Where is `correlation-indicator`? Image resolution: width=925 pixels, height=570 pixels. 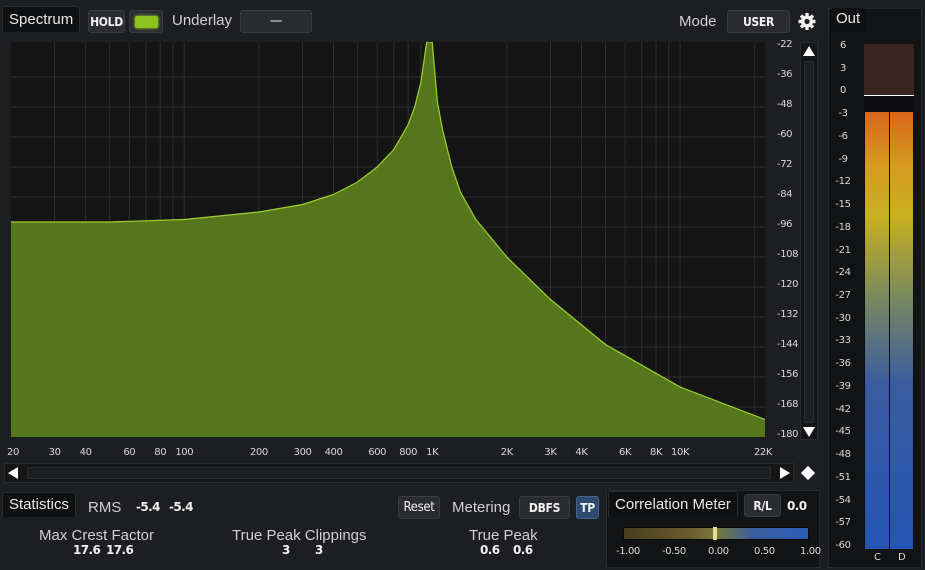 correlation-indicator is located at coordinates (715, 533).